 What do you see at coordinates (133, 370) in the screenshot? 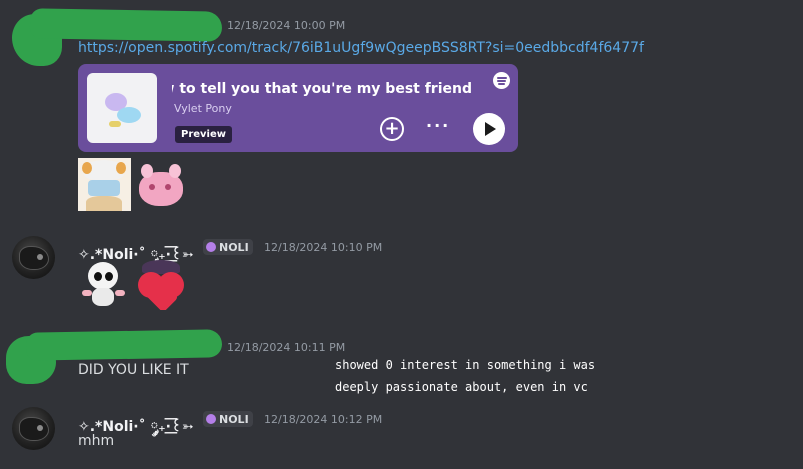
I see `message-text: DID YOU LIKE IT` at bounding box center [133, 370].